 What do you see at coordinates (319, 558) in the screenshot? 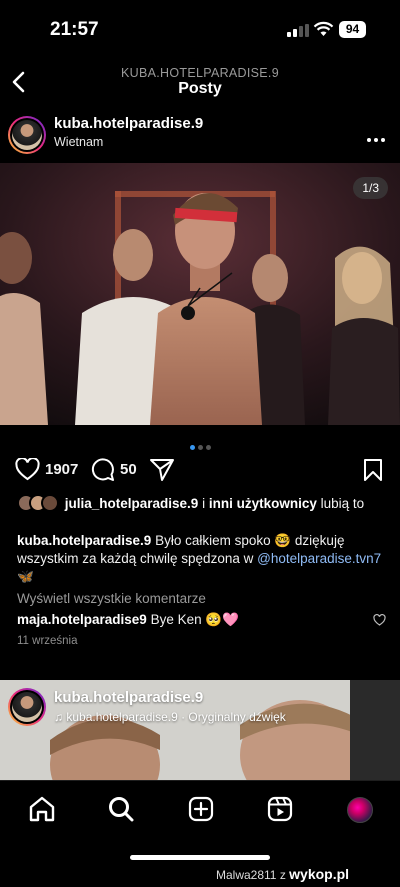
I see `caption-mention: @hotelparadise.tvn7` at bounding box center [319, 558].